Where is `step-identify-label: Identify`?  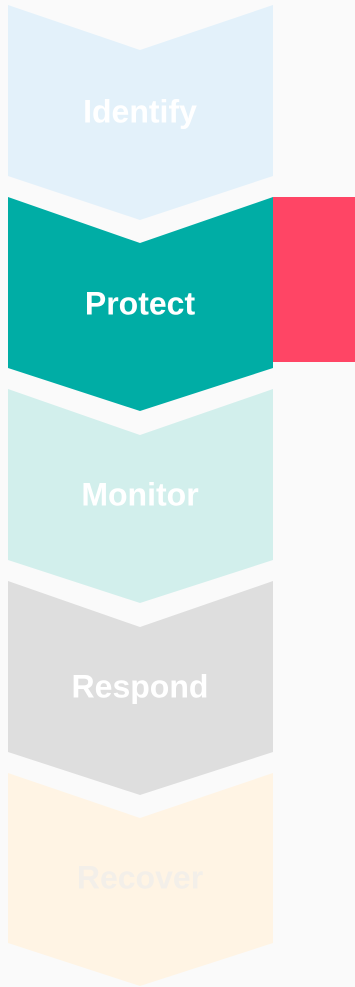
step-identify-label: Identify is located at coordinates (140, 111).